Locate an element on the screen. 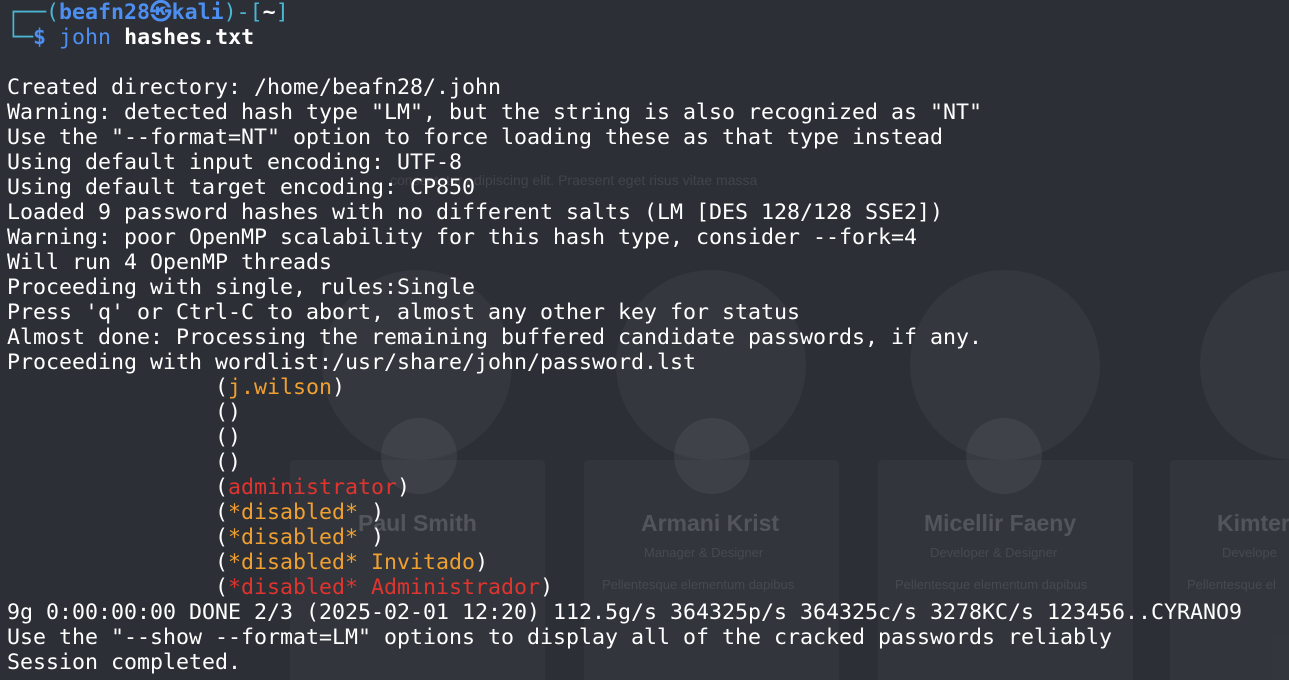 Image resolution: width=1289 pixels, height=680 pixels. prompt-path: ~ is located at coordinates (269, 12).